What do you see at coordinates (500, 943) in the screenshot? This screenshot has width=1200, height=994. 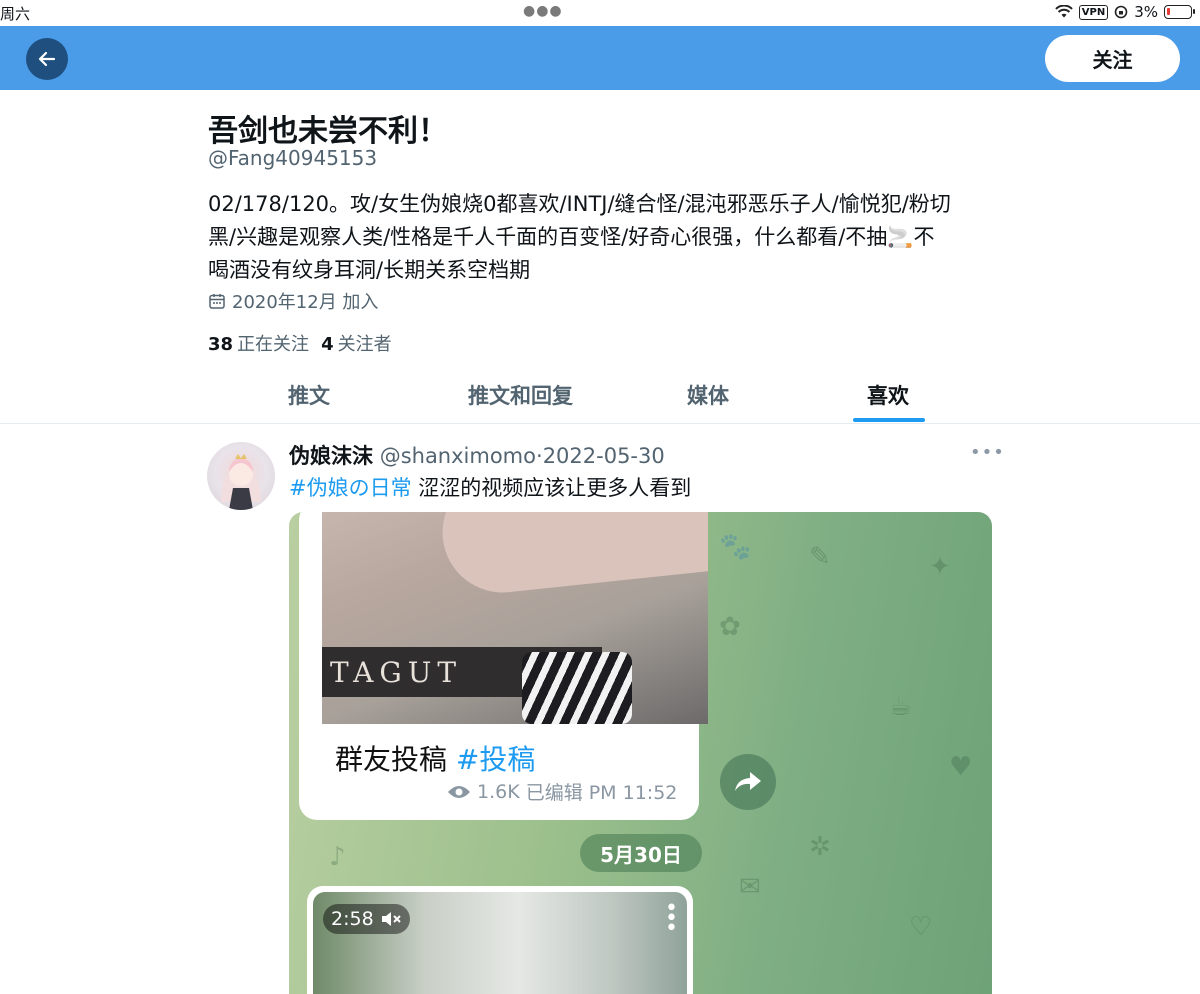 I see `video-thumbnail: 2:58 • • •` at bounding box center [500, 943].